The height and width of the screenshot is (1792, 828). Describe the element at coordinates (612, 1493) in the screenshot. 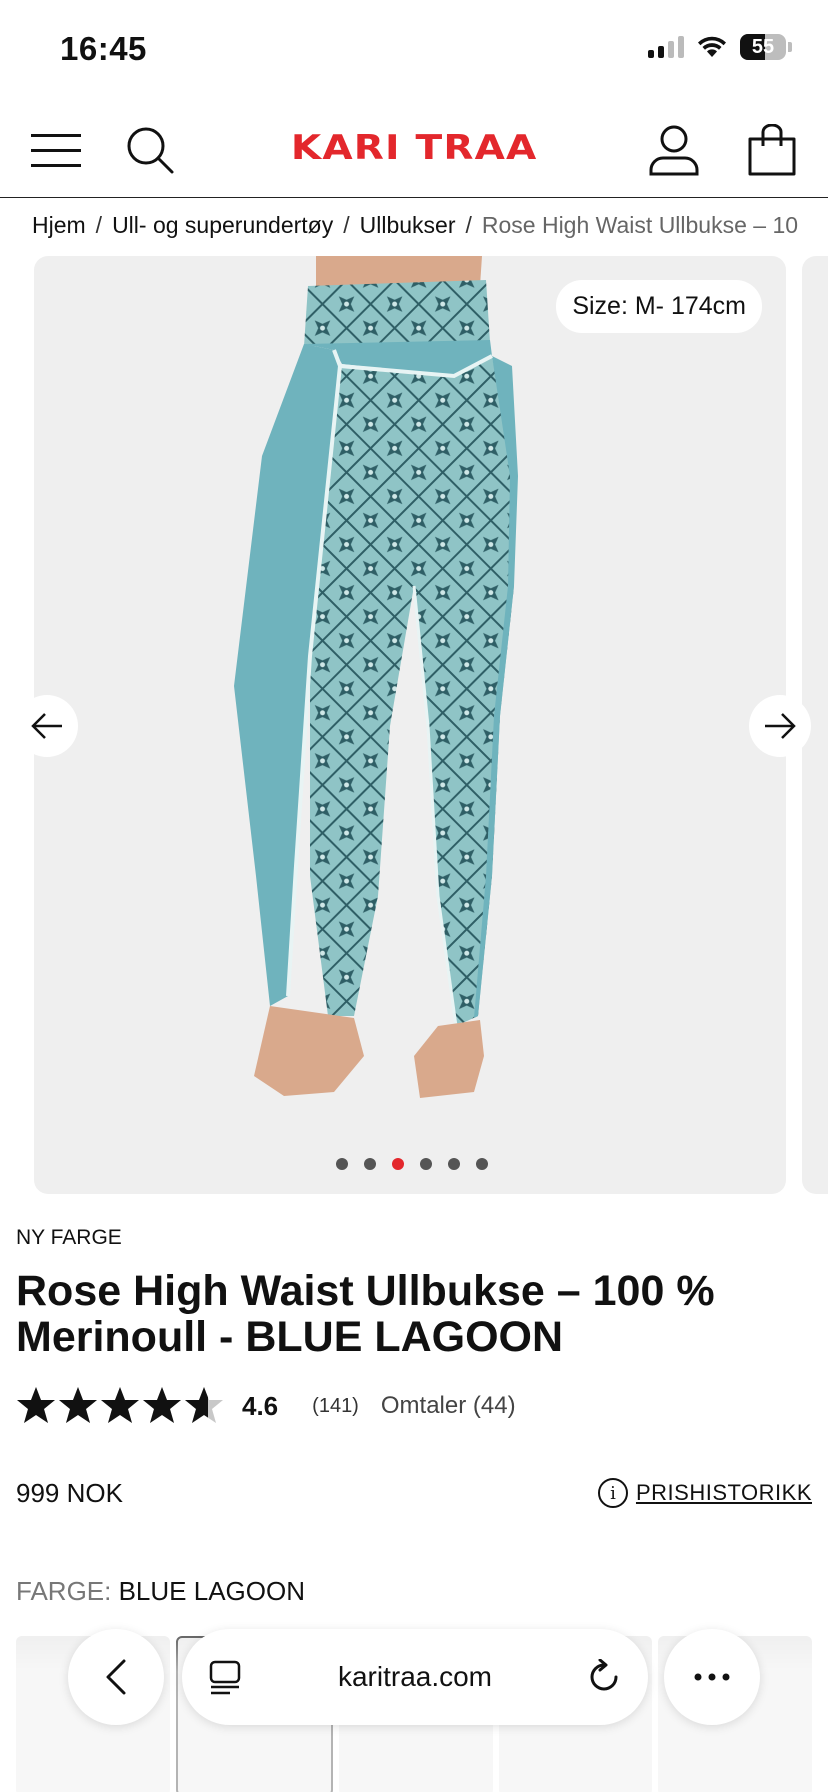

I see `info-icon: i` at that location.